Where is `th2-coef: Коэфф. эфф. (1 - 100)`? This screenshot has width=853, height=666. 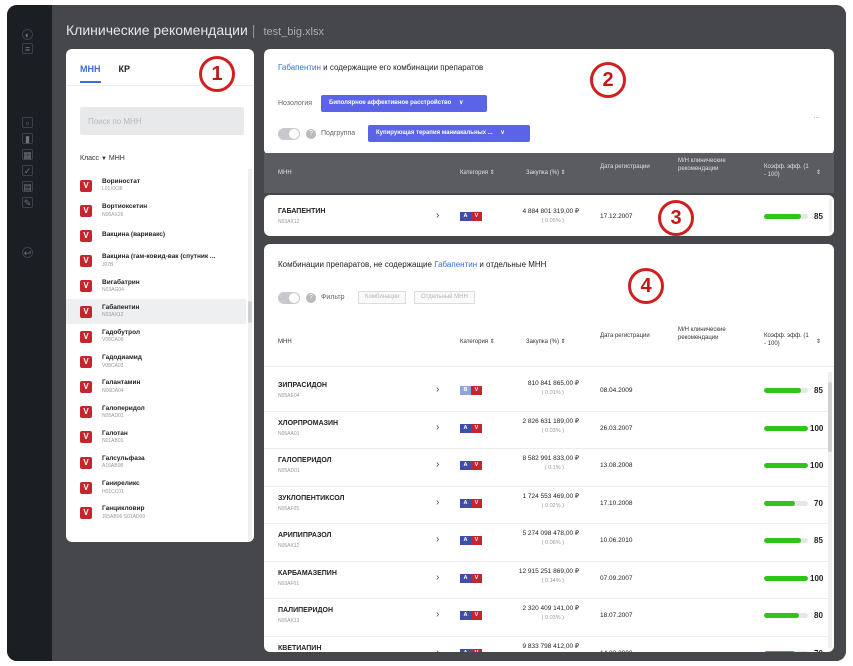 th2-coef: Коэфф. эфф. (1 - 100) is located at coordinates (788, 340).